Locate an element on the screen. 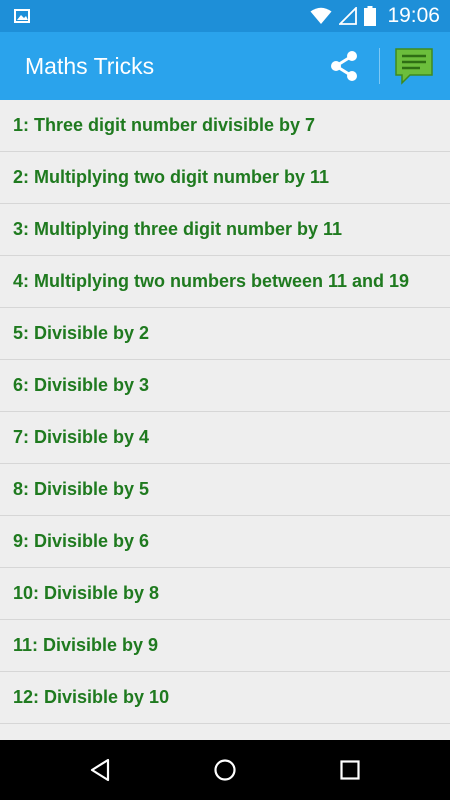 This screenshot has height=800, width=450. action-divider is located at coordinates (379, 66).